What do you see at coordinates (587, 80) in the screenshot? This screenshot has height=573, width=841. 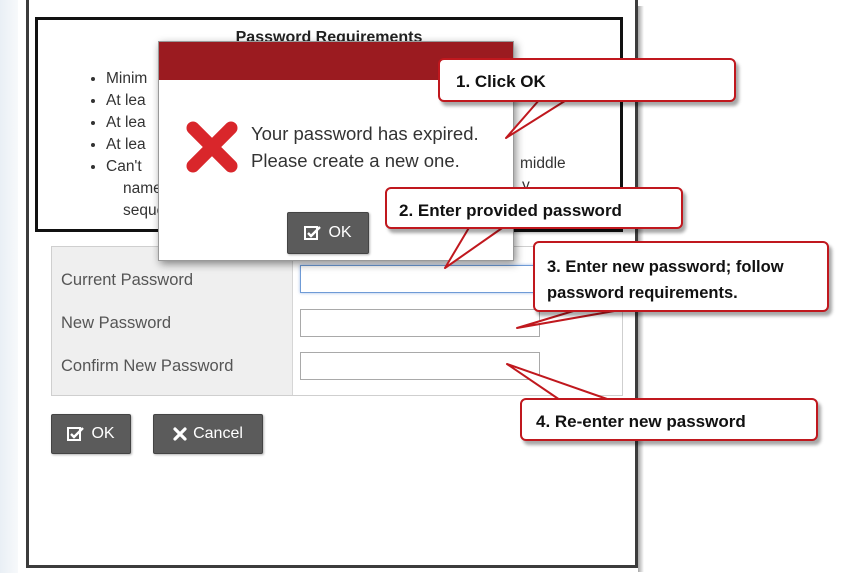 I see `callout-1: 1. Click OK` at bounding box center [587, 80].